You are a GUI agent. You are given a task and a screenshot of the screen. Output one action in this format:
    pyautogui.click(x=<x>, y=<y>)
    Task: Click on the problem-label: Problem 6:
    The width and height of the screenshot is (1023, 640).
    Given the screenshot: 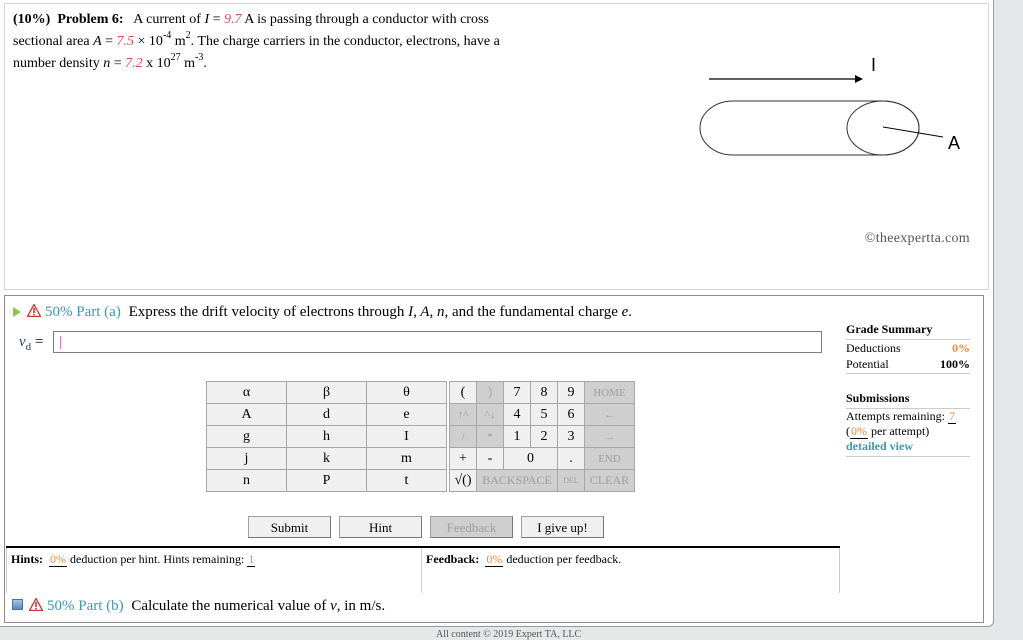 What is the action you would take?
    pyautogui.click(x=90, y=19)
    